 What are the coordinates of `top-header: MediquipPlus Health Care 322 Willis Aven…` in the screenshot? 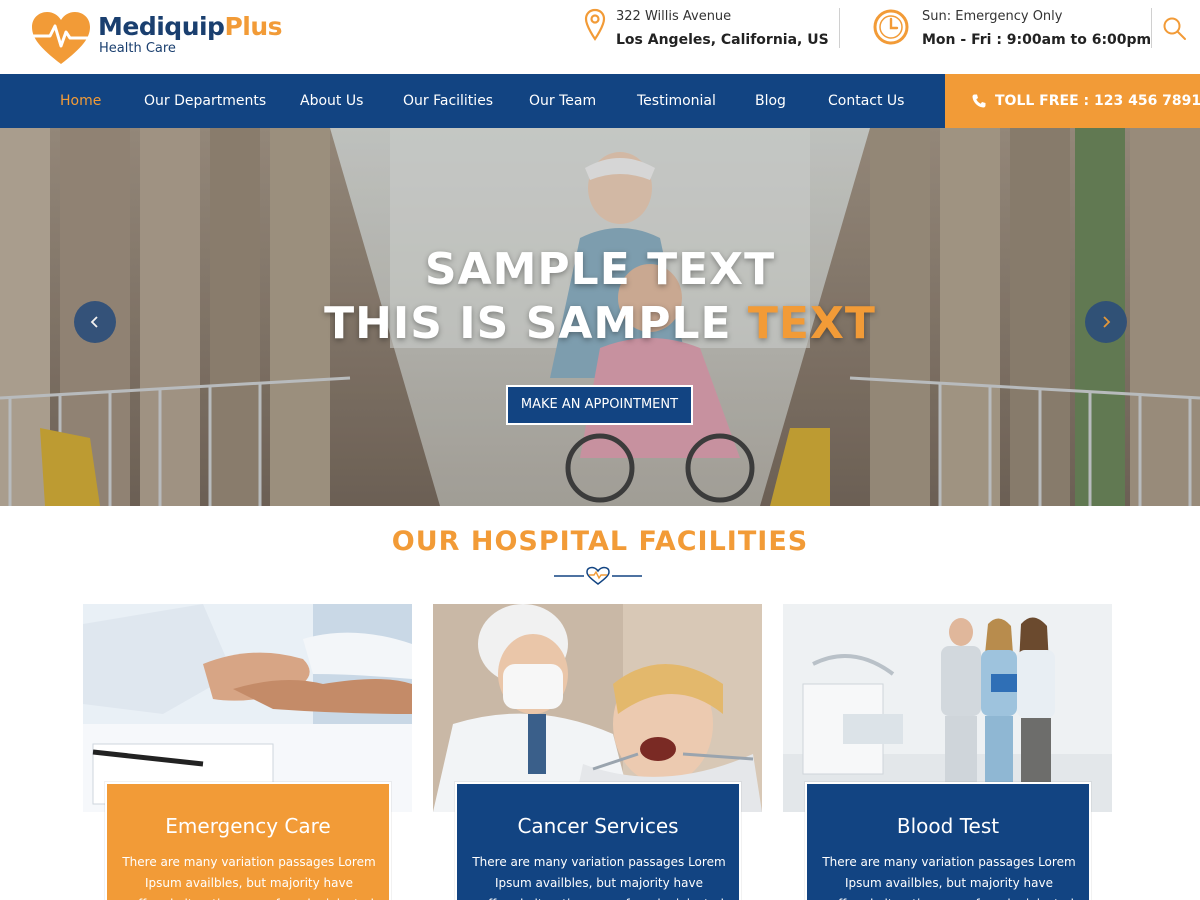 It's located at (600, 37).